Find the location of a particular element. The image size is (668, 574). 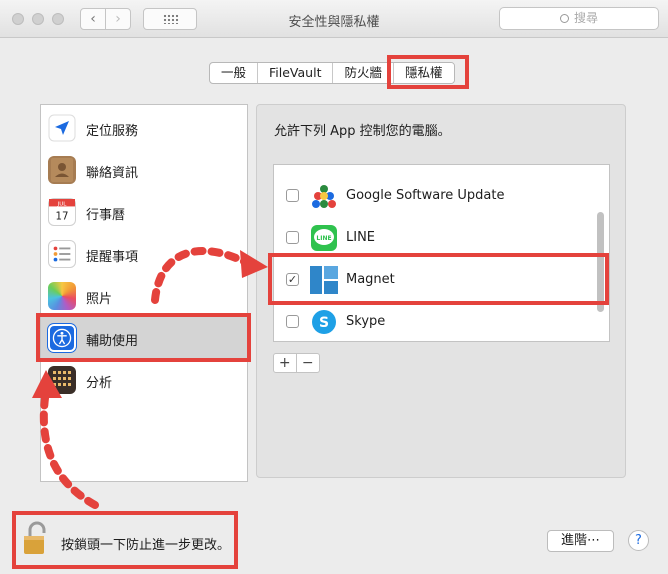

add-remove-control: + − is located at coordinates (296, 363).